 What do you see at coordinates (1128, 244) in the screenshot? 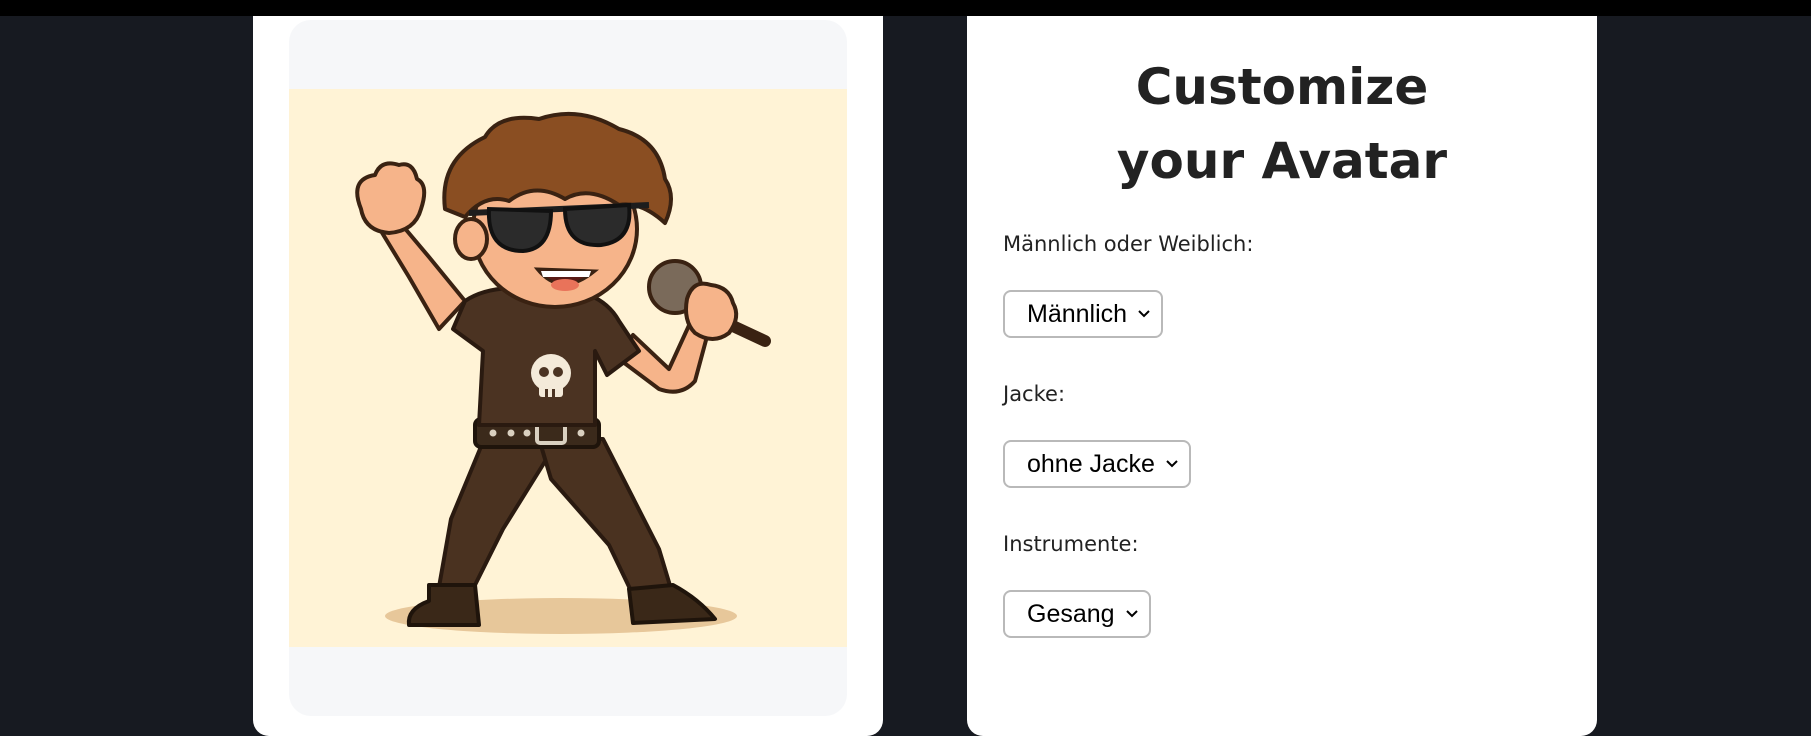
I see `gender-label: Männlich oder Weiblich:` at bounding box center [1128, 244].